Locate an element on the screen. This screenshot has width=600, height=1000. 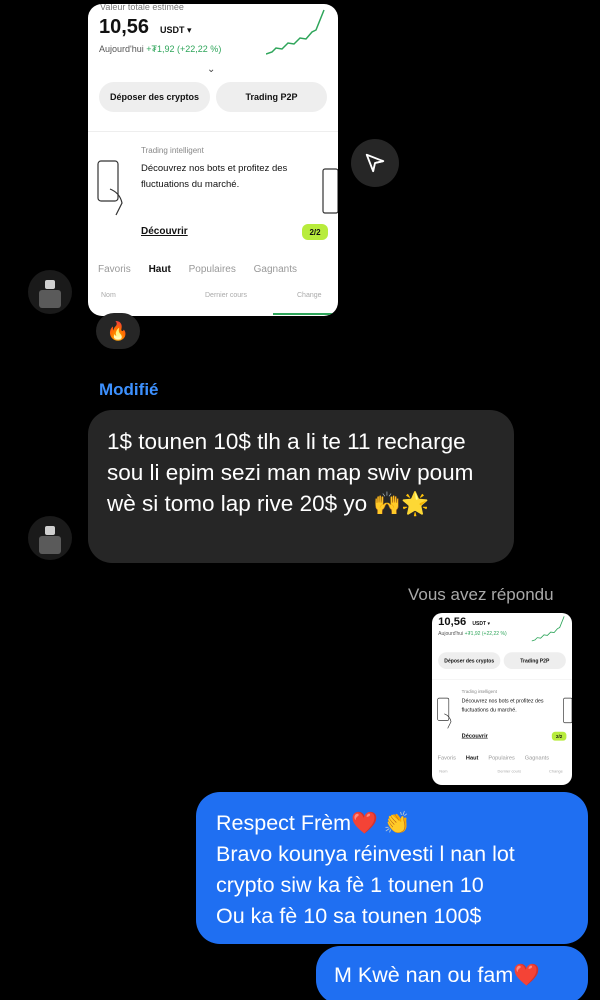
total-value-label: Valeur totale estimée is located at coordinates (142, 8).